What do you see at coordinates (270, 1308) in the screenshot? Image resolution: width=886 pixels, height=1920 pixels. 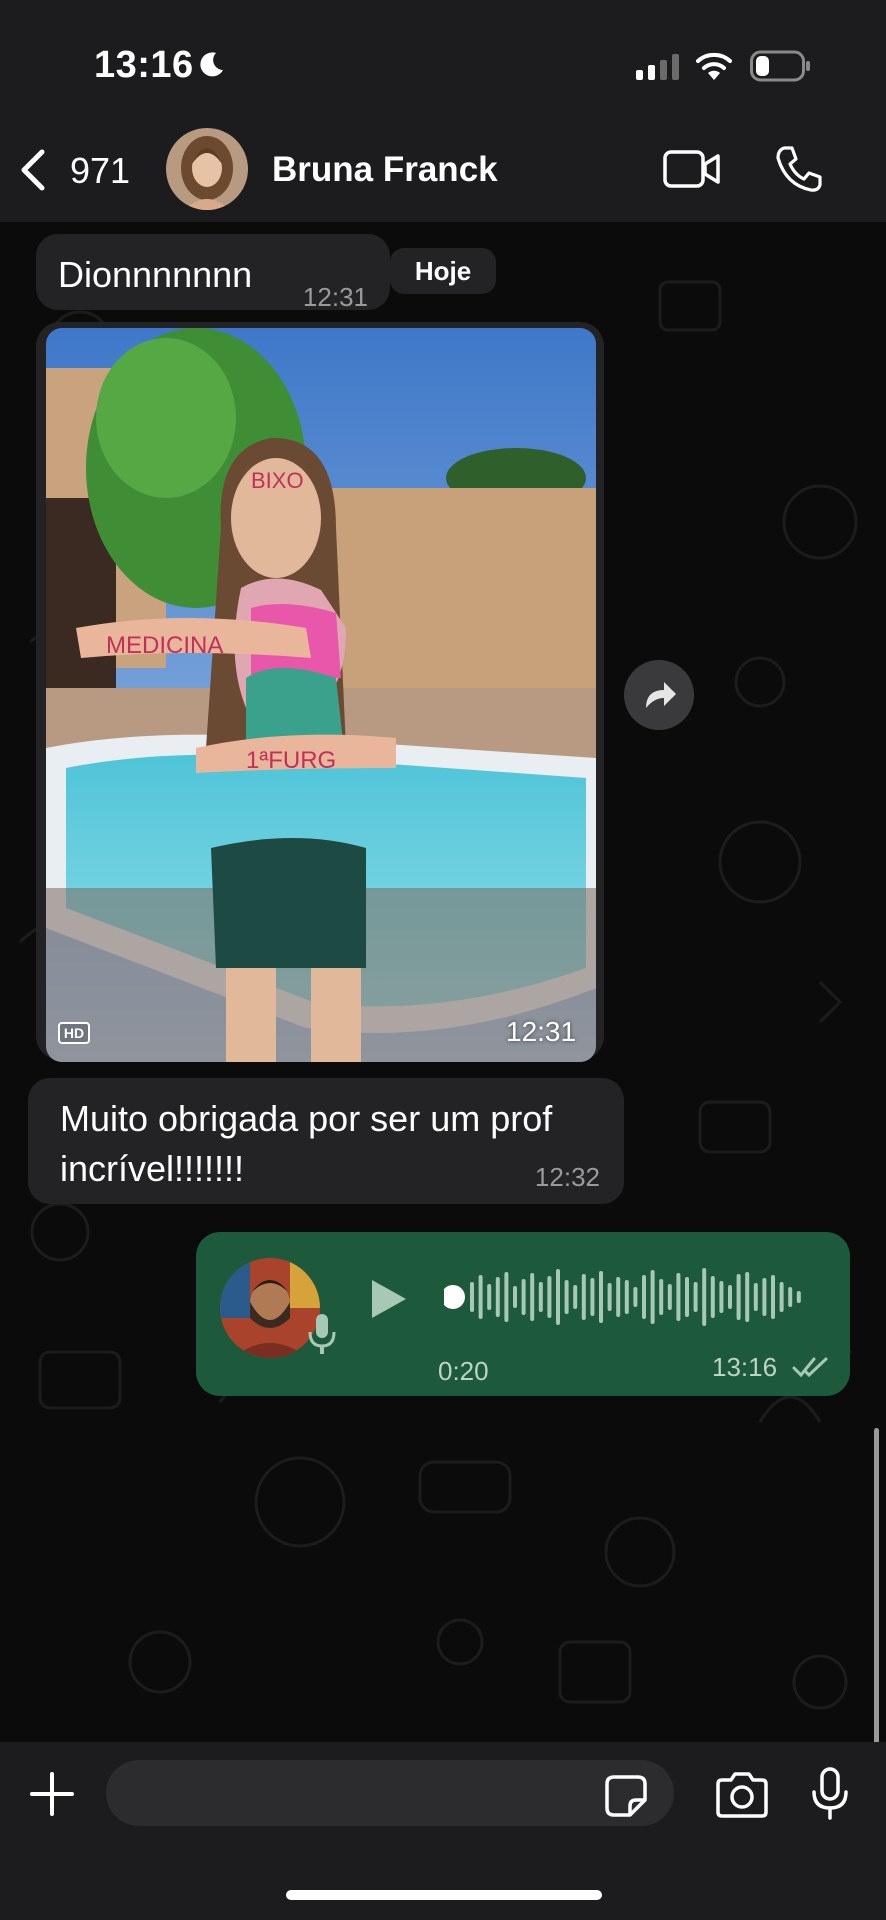 I see `sender-avatar` at bounding box center [270, 1308].